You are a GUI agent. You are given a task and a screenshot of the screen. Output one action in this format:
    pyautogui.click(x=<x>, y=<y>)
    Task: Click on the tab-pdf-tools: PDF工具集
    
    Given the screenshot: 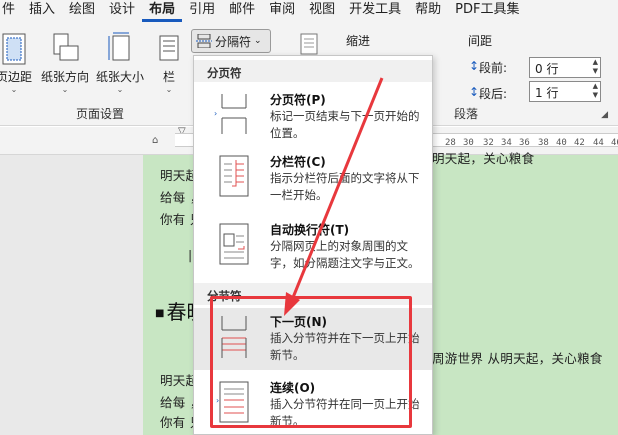 What is the action you would take?
    pyautogui.click(x=487, y=11)
    